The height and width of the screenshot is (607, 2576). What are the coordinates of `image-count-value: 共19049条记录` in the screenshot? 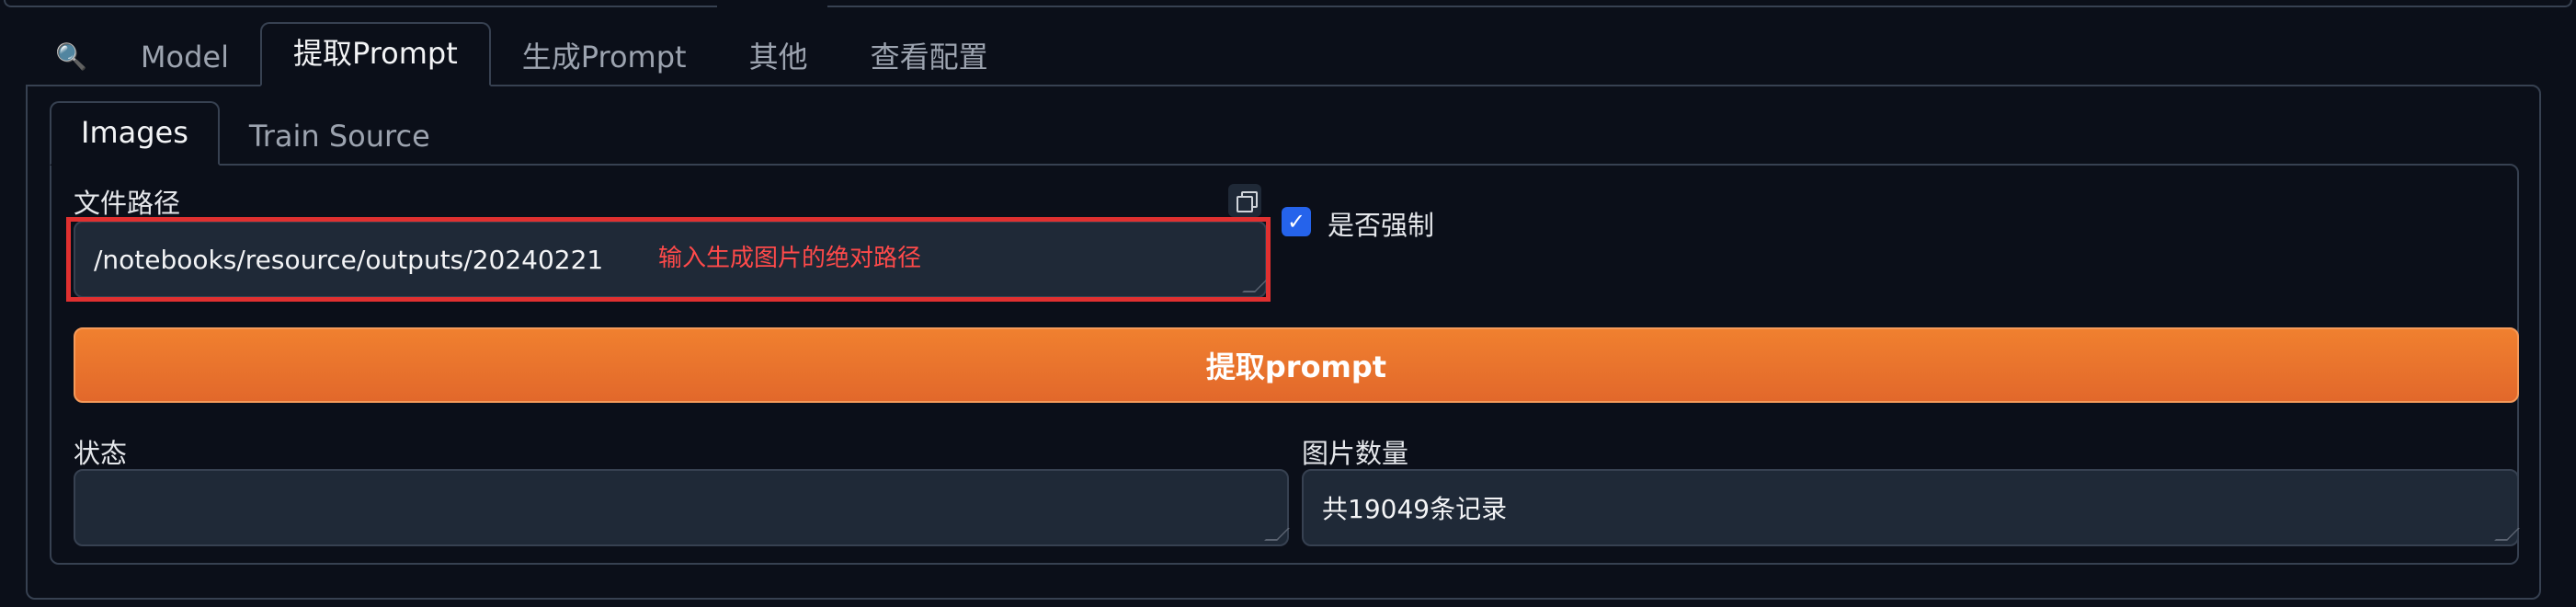 It's located at (1415, 509).